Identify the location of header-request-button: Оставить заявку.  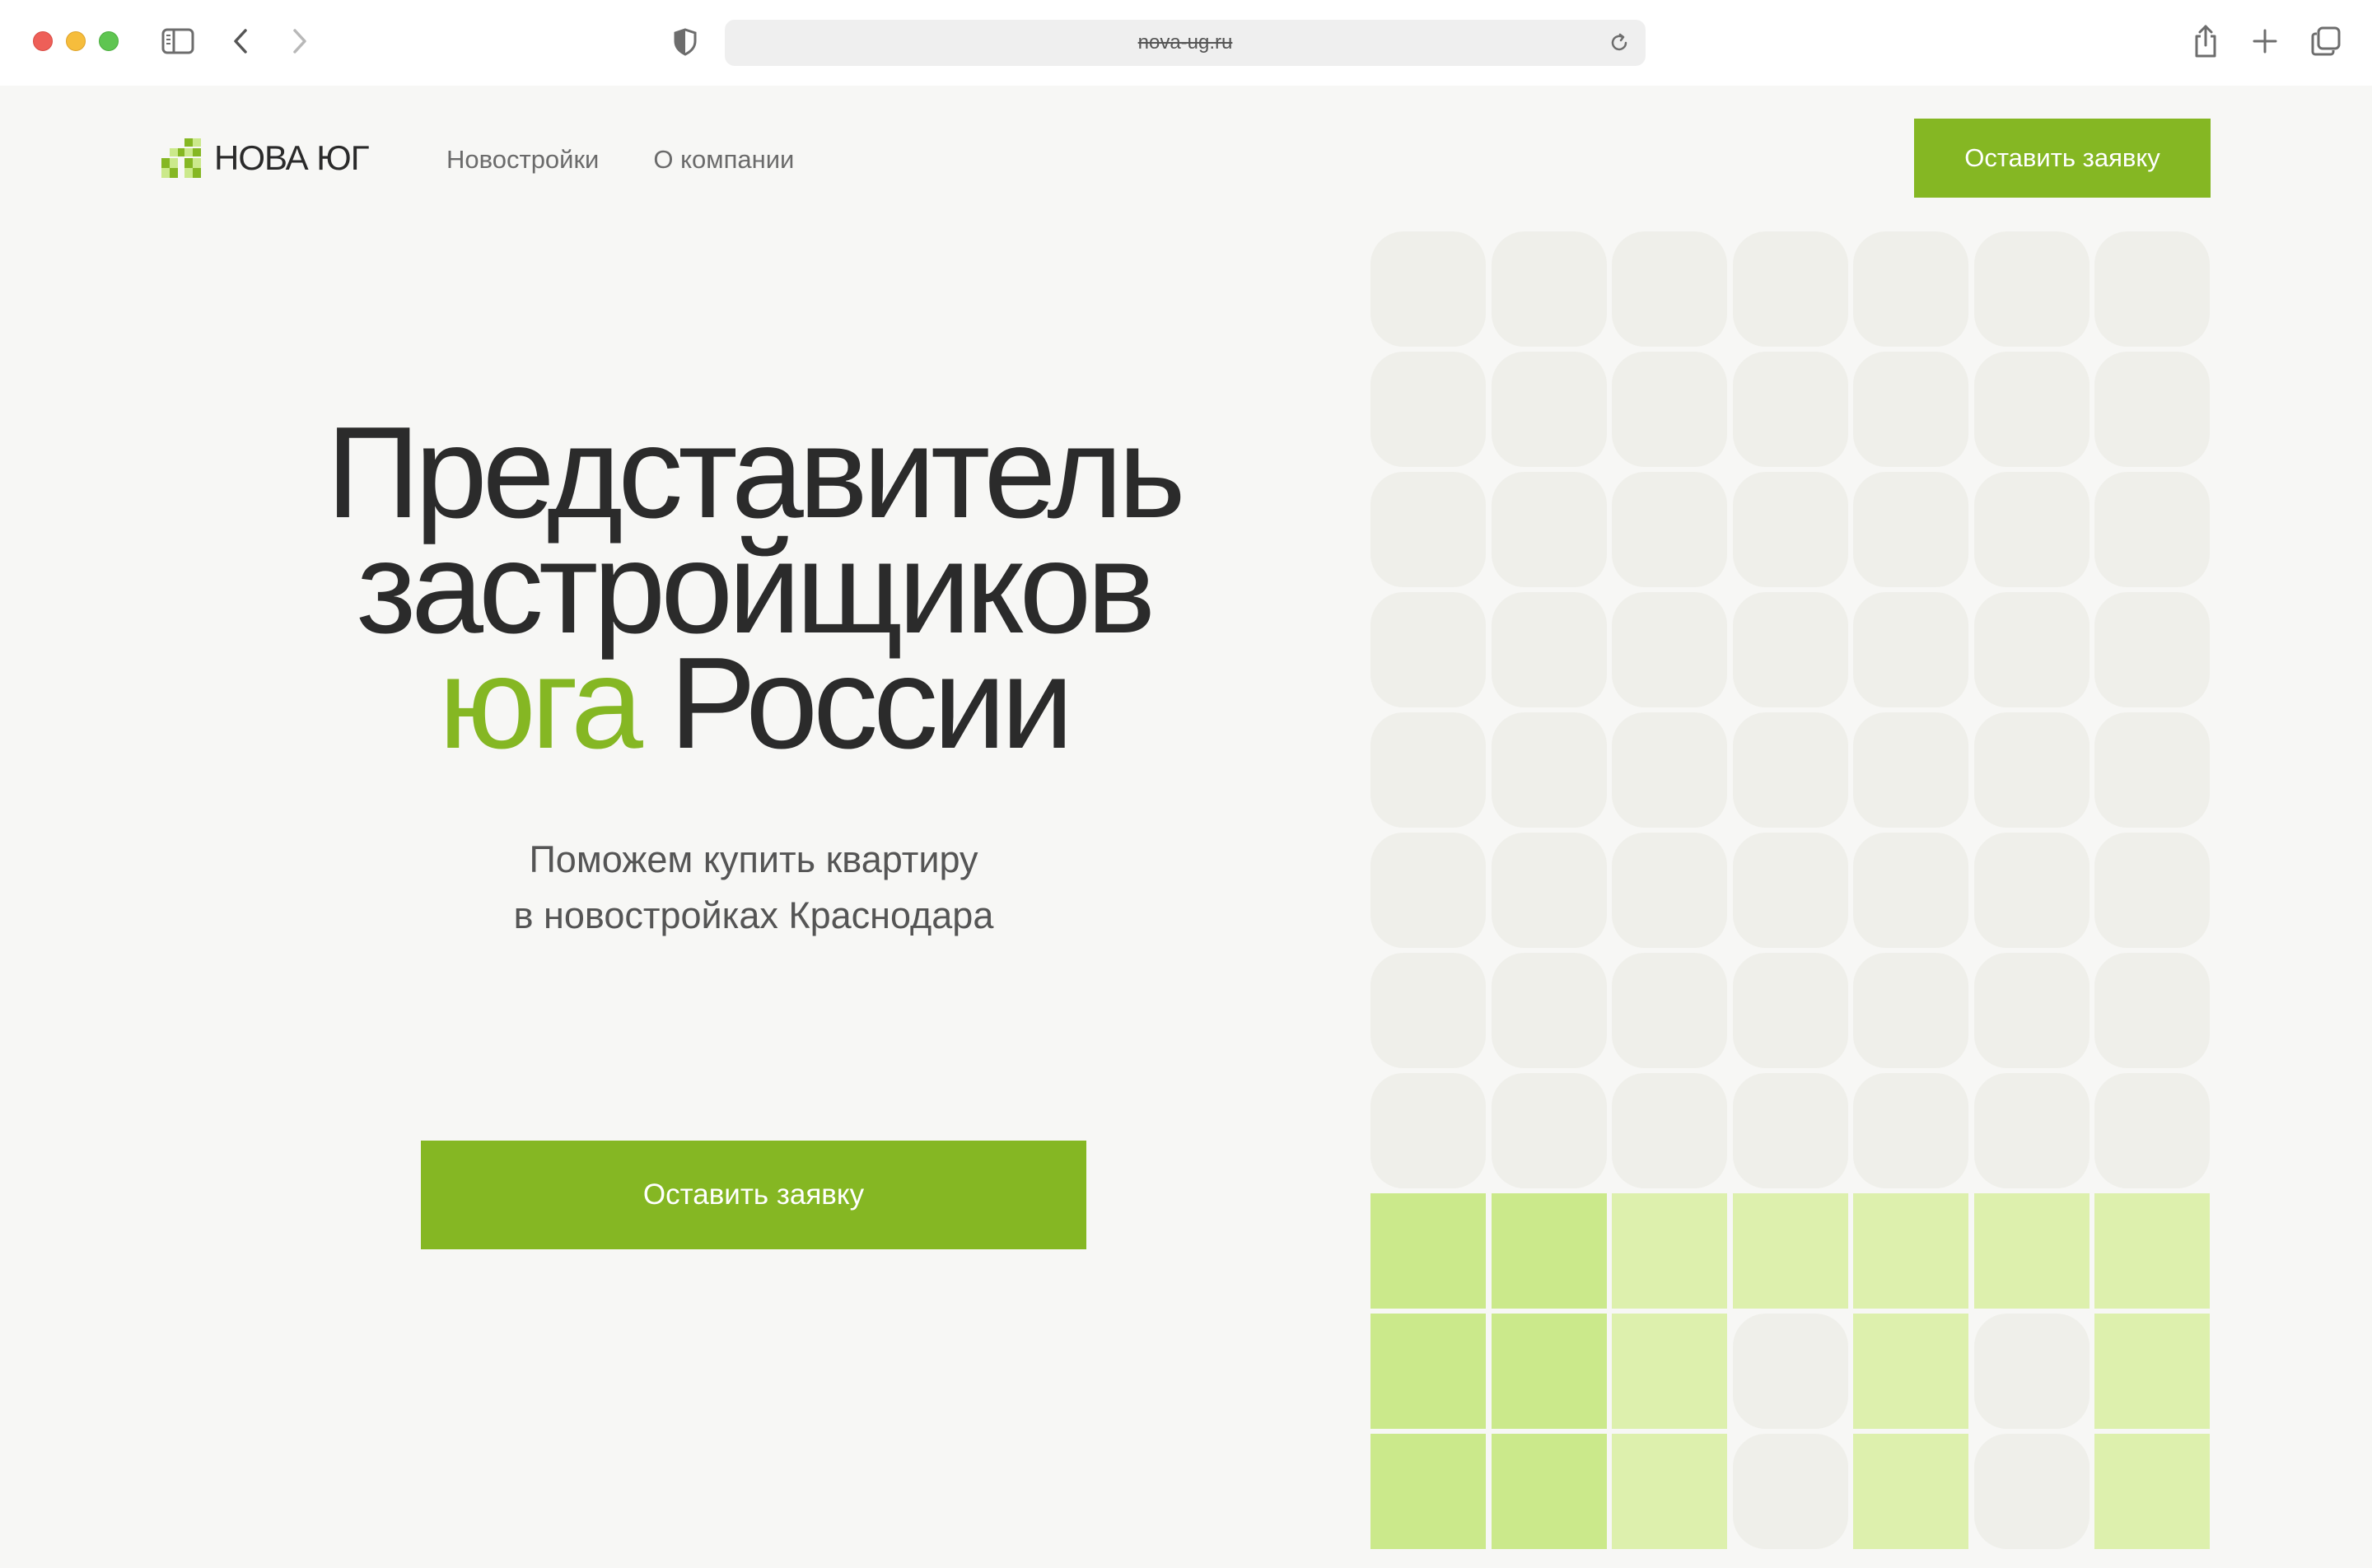
(2062, 158).